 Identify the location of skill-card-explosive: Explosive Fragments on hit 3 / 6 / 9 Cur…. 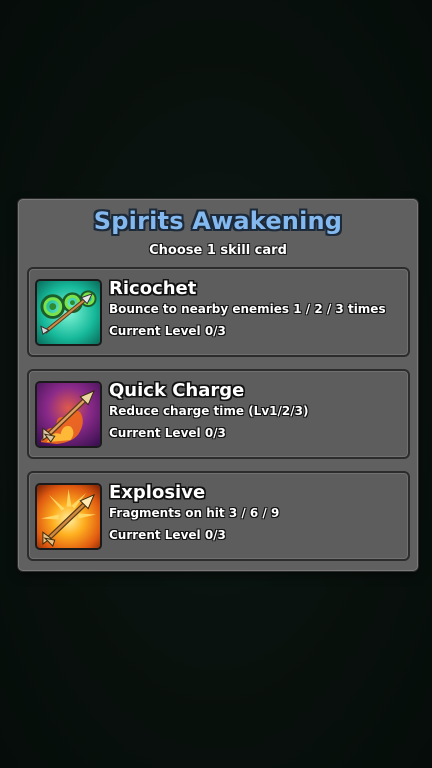
(218, 516).